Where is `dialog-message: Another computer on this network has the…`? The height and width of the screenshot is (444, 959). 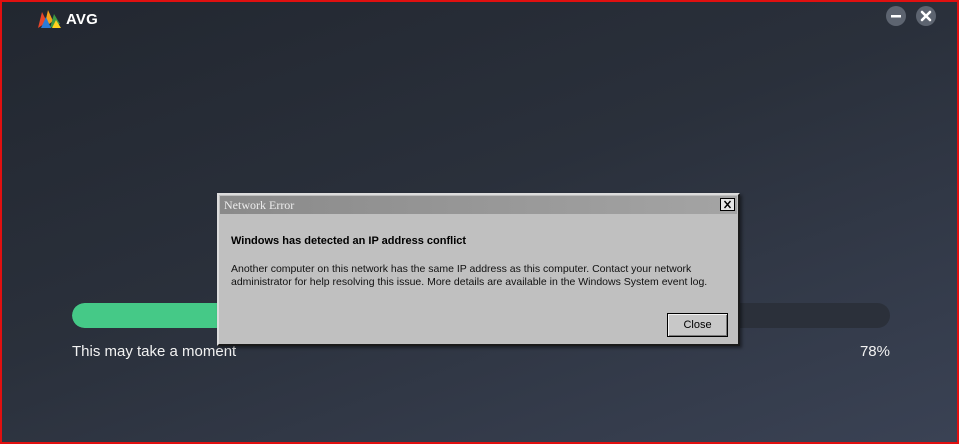
dialog-message: Another computer on this network has the… is located at coordinates (481, 276).